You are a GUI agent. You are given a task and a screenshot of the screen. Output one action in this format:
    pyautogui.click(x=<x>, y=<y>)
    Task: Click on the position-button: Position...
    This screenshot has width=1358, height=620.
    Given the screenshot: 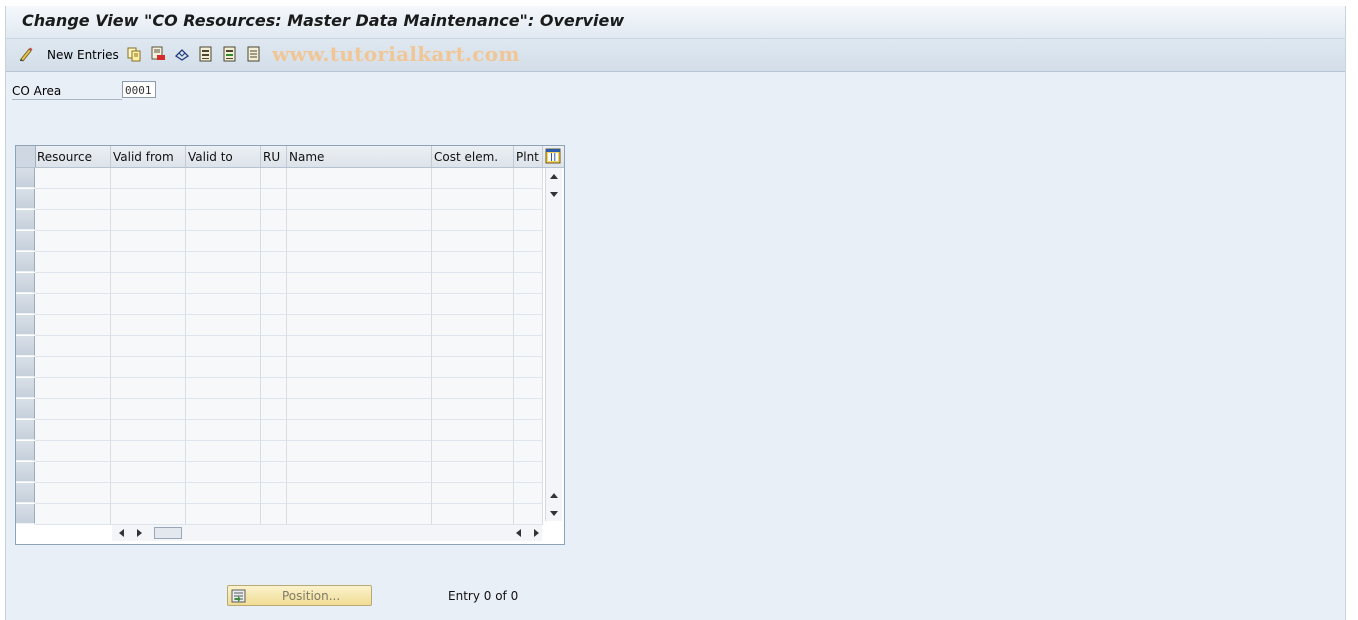 What is the action you would take?
    pyautogui.click(x=299, y=595)
    